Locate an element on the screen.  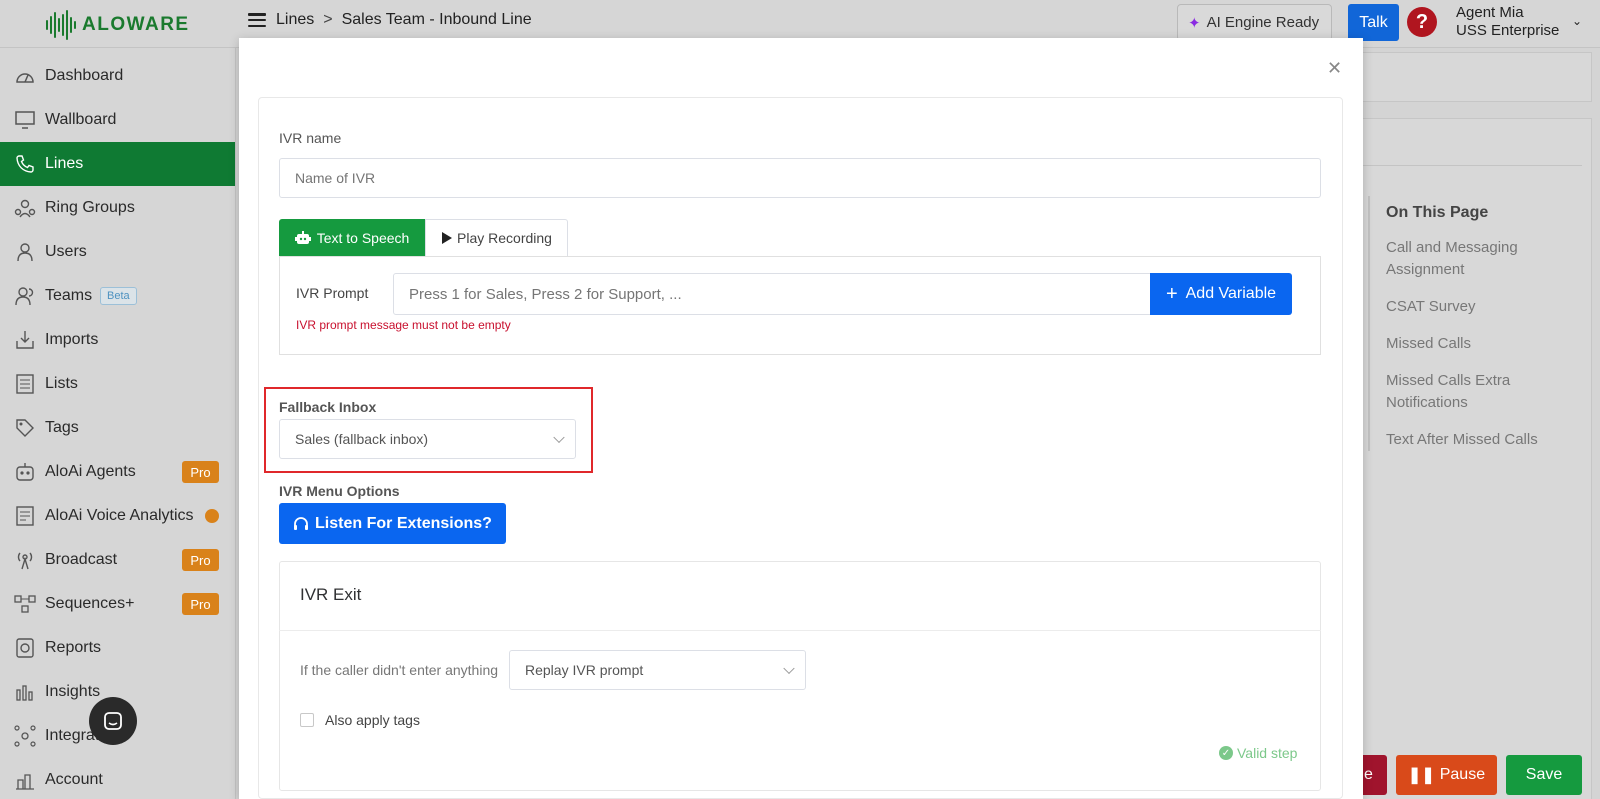
ivr-name-label: IVR name is located at coordinates (310, 138).